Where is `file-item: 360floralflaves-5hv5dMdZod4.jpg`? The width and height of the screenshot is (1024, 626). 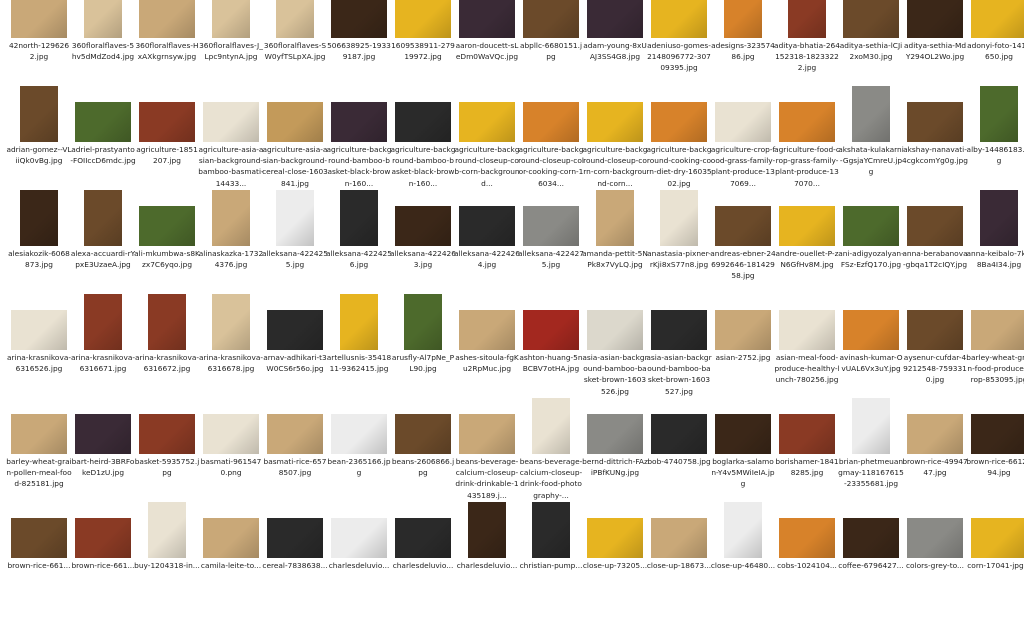
file-item: 360floralflaves-5hv5dMdZod4.jpg is located at coordinates (103, 53).